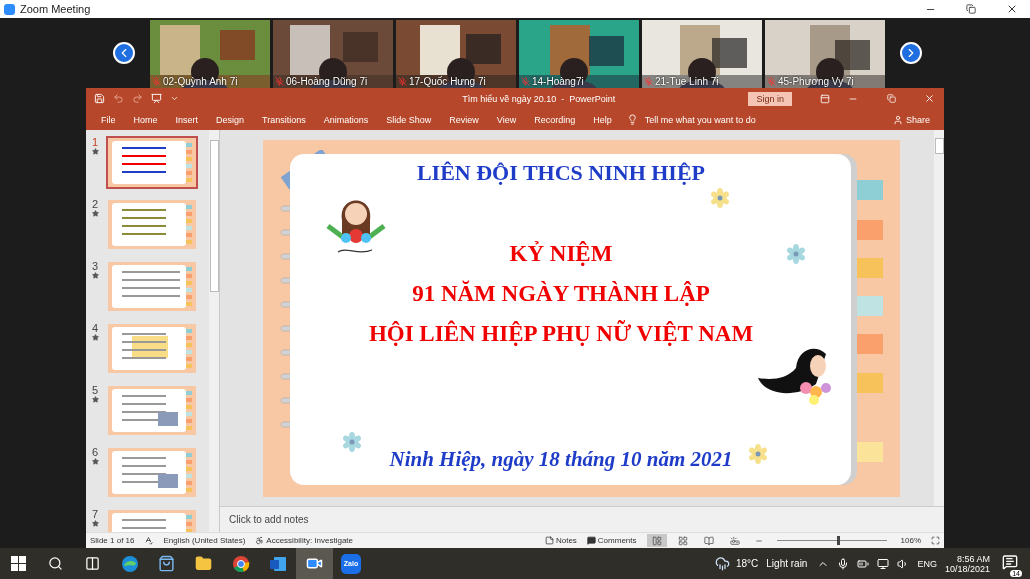 Image resolution: width=1030 pixels, height=579 pixels. Describe the element at coordinates (561, 460) in the screenshot. I see `slide-date: Ninh Hiệp, ngày 18 tháng 10 năm 2021` at that location.